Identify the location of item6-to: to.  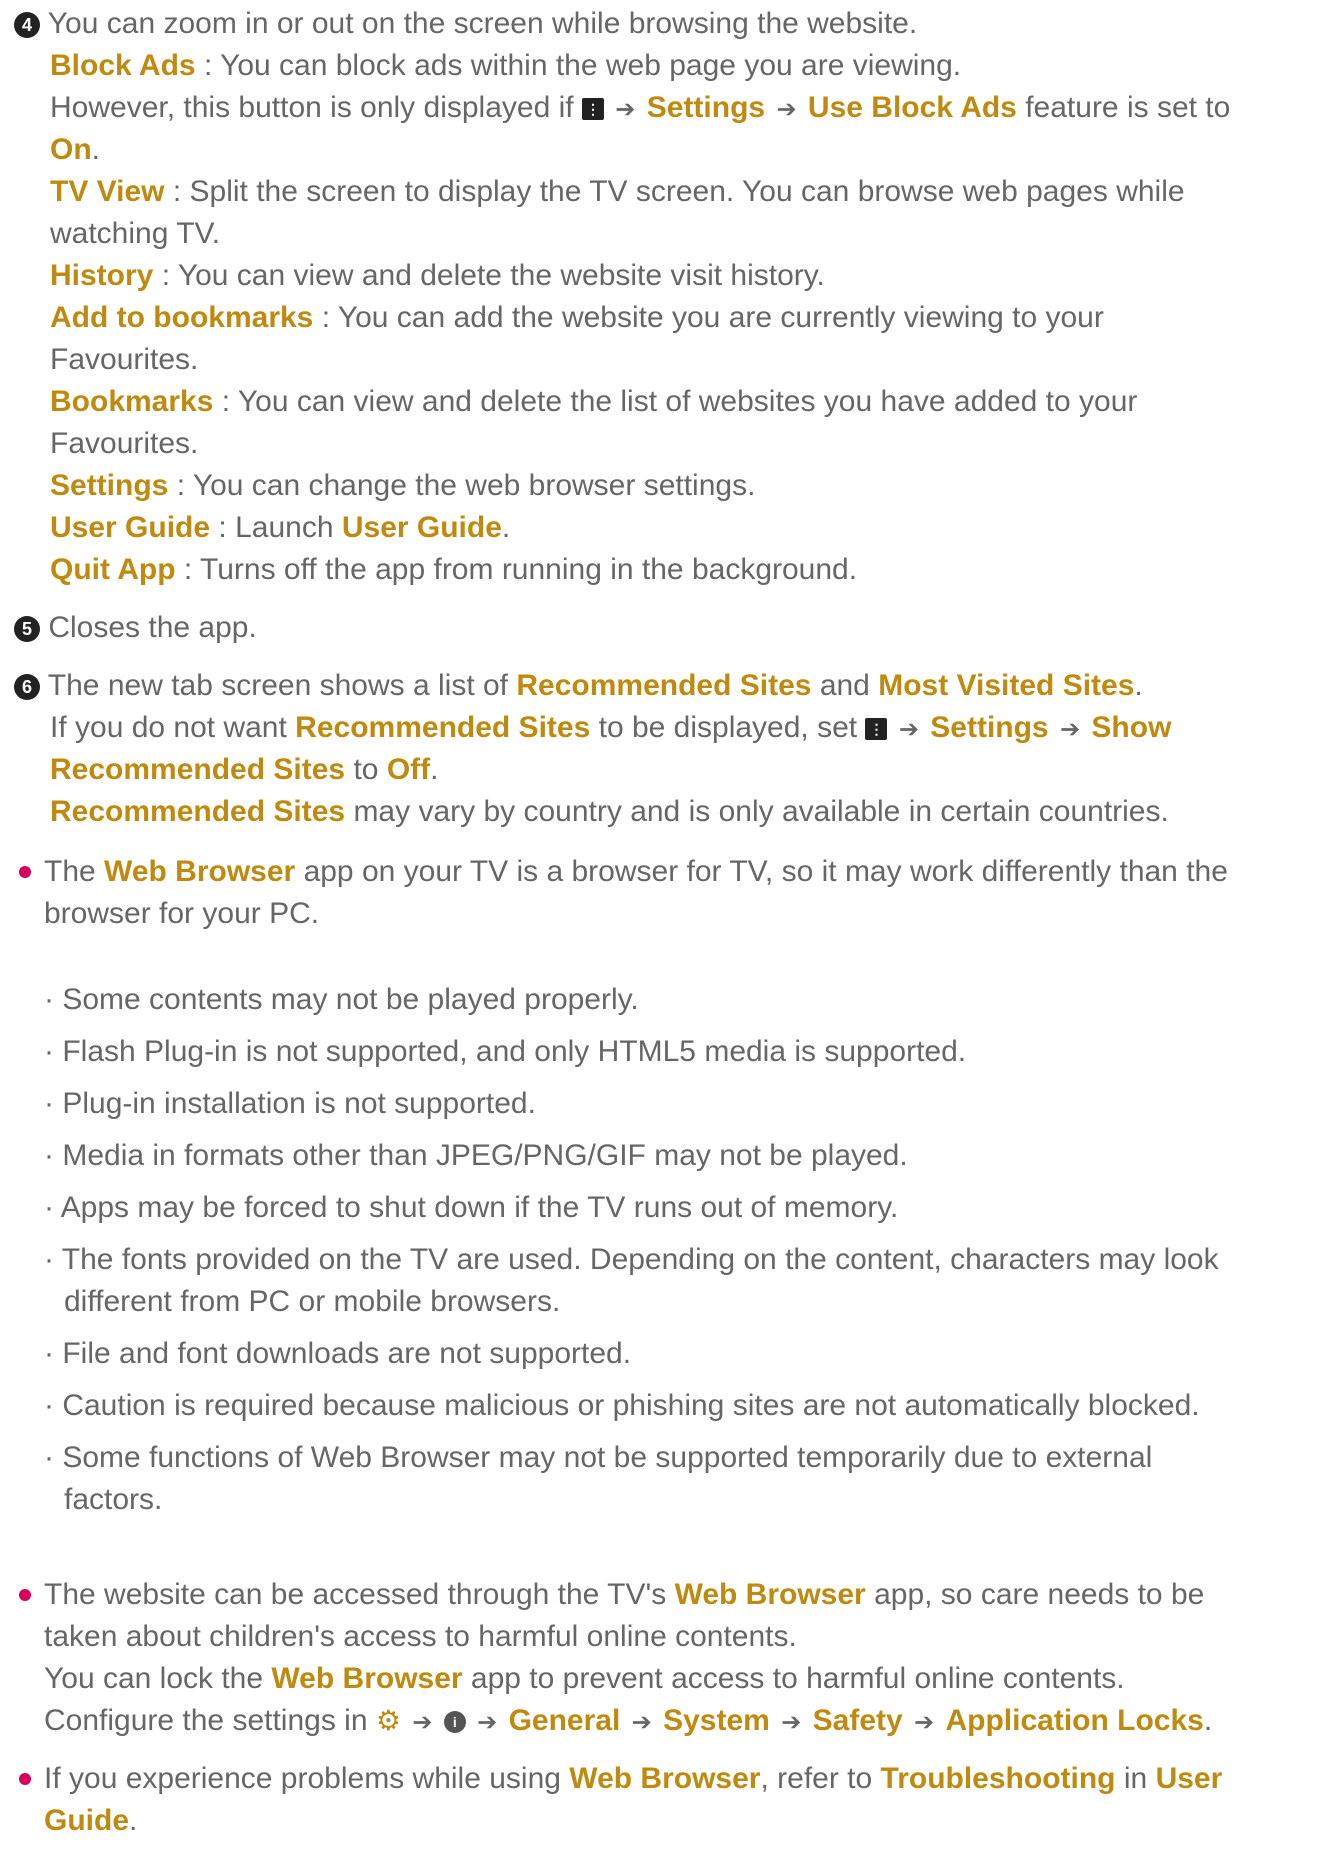
(366, 769).